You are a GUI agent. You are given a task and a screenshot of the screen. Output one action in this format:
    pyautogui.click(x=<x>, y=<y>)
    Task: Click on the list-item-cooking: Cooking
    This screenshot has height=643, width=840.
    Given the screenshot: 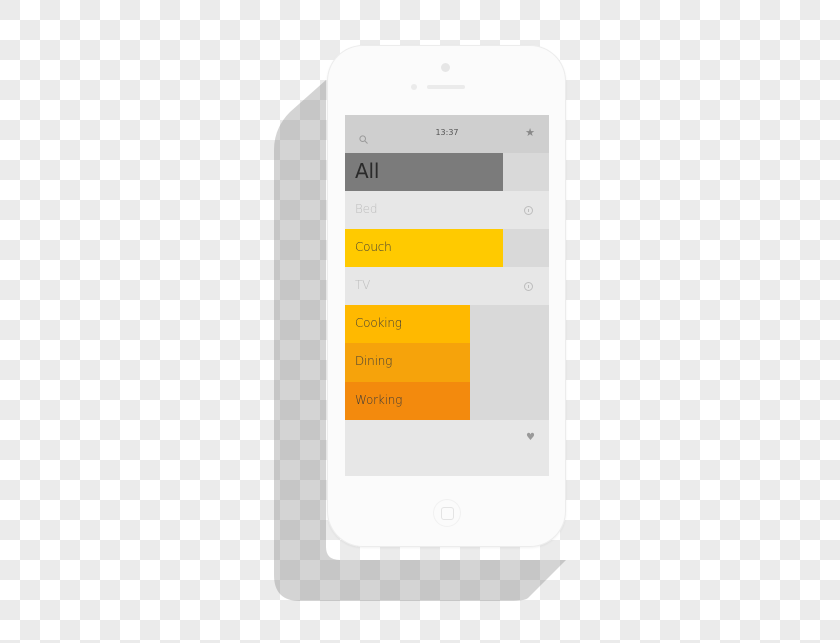 What is the action you would take?
    pyautogui.click(x=447, y=324)
    